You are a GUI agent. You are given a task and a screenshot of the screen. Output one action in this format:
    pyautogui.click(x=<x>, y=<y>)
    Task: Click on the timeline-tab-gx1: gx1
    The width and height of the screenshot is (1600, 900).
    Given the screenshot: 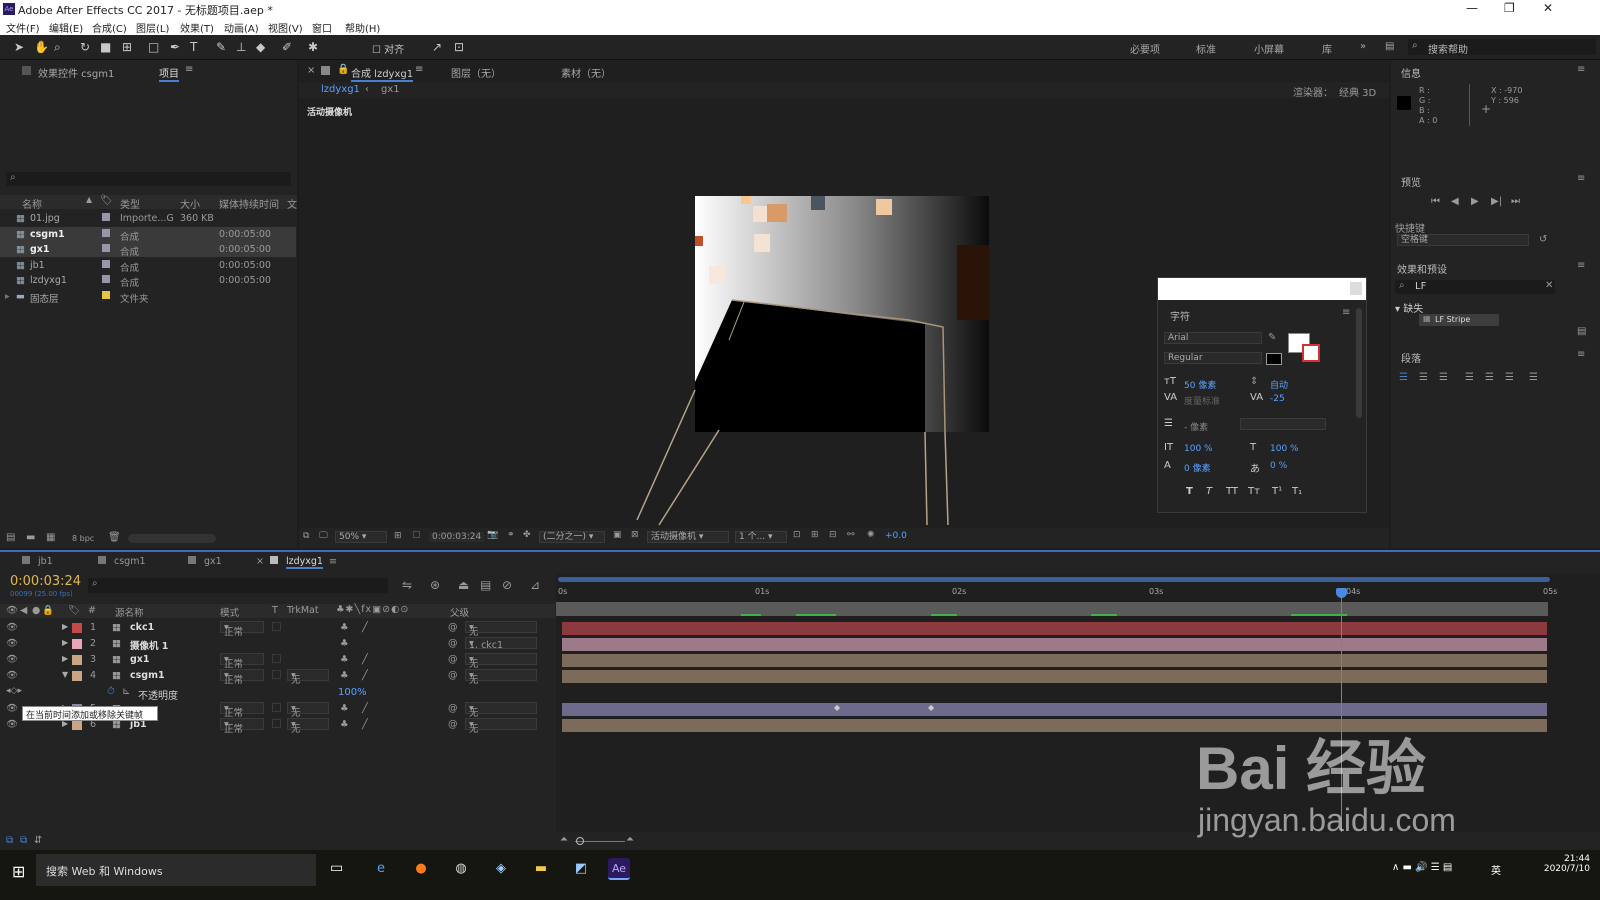 What is the action you would take?
    pyautogui.click(x=205, y=561)
    